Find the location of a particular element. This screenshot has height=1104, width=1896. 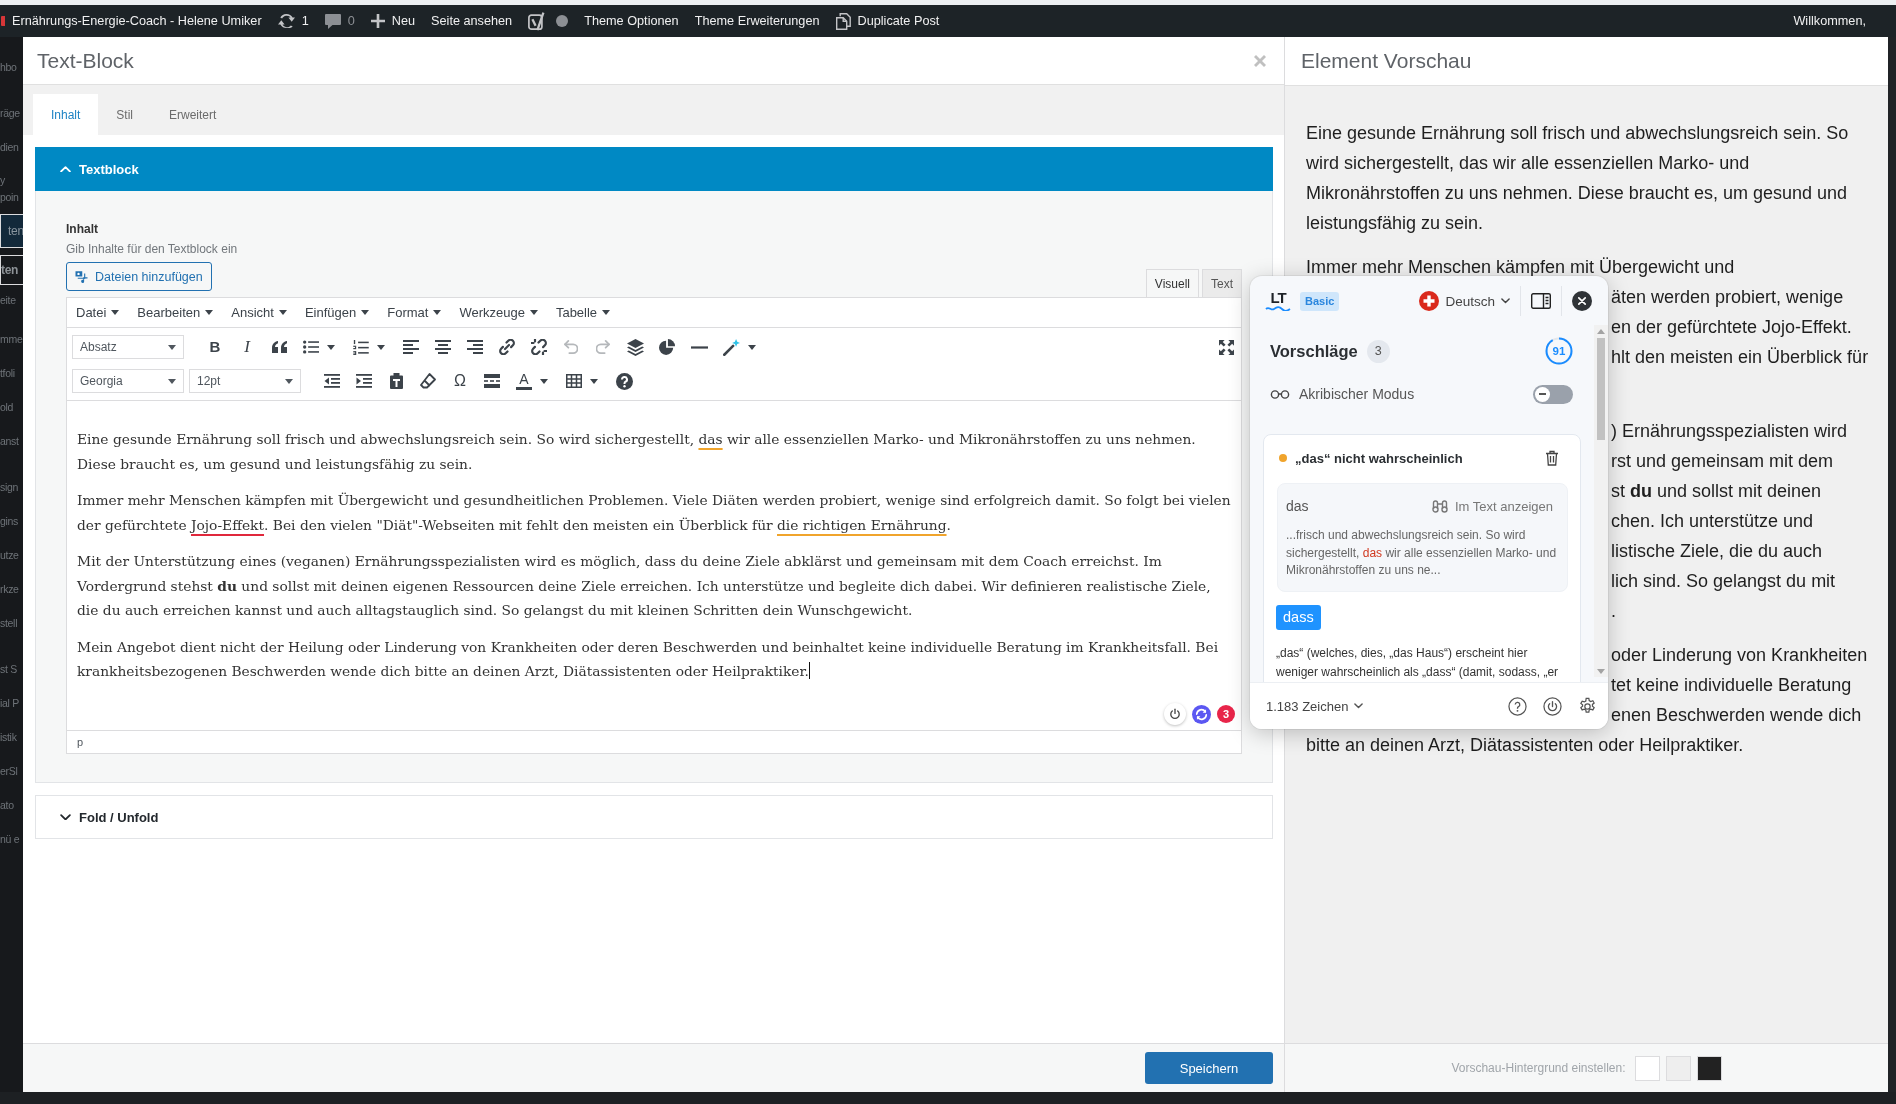

scrollbar is located at coordinates (1601, 501).